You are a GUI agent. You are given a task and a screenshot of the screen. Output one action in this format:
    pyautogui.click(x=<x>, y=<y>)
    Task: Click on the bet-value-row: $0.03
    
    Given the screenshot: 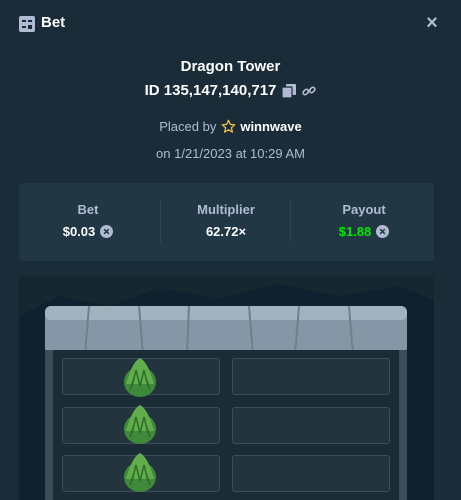 What is the action you would take?
    pyautogui.click(x=88, y=231)
    